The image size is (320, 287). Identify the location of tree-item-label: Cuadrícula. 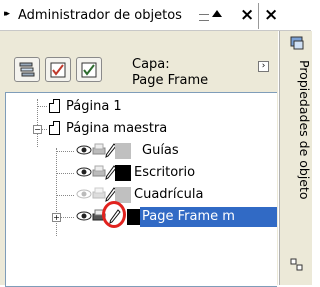
(169, 194).